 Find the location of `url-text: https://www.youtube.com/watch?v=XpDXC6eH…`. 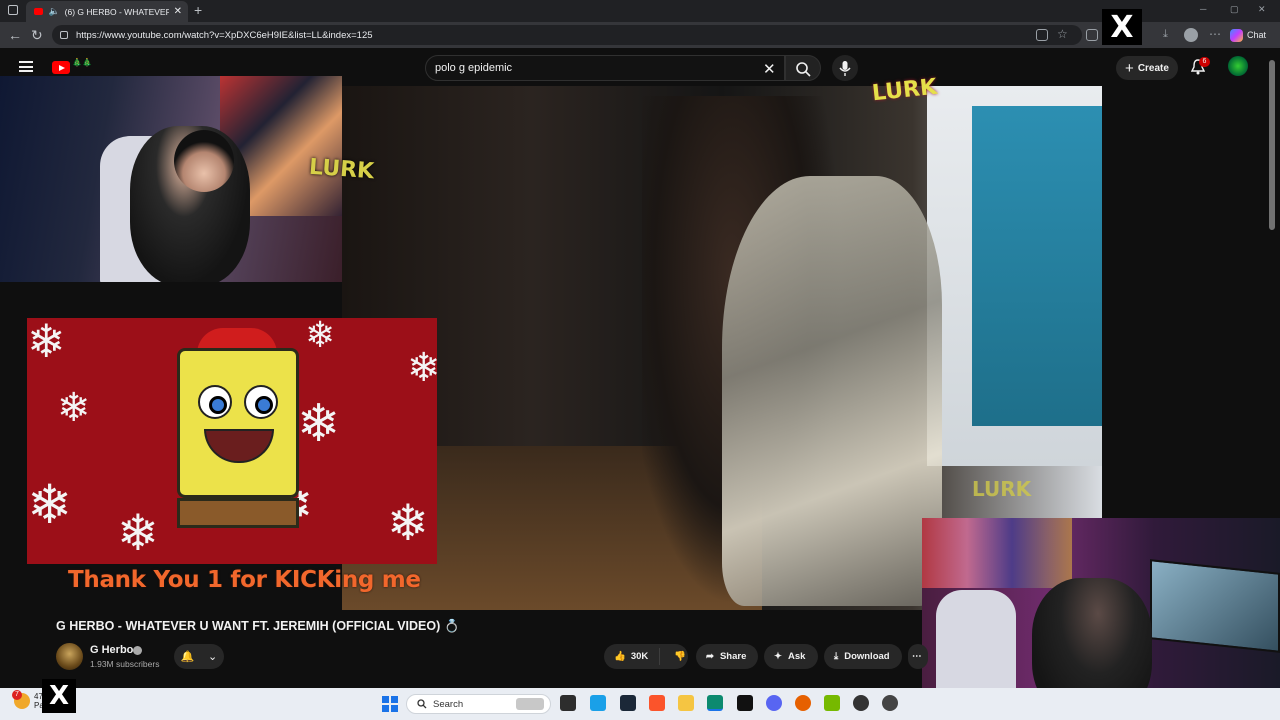

url-text: https://www.youtube.com/watch?v=XpDXC6eH… is located at coordinates (224, 35).